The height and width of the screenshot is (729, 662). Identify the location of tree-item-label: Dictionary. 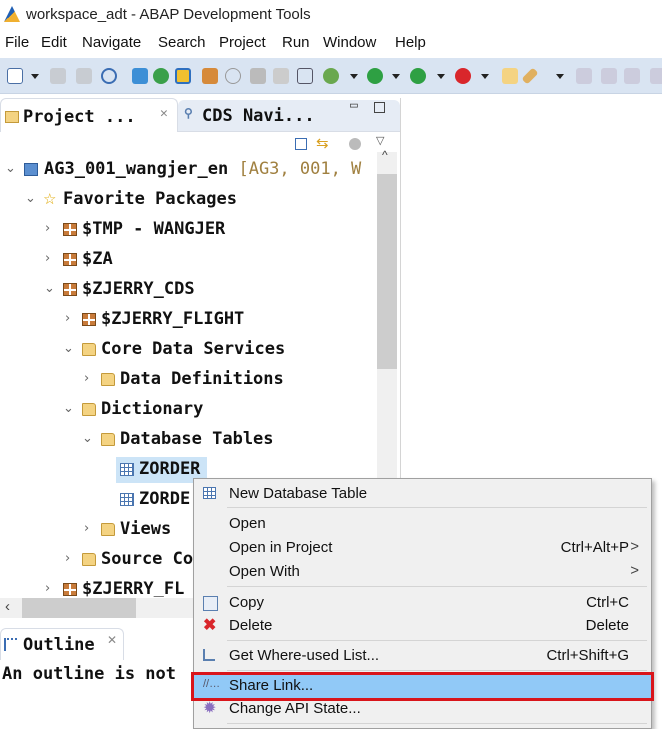
(152, 409).